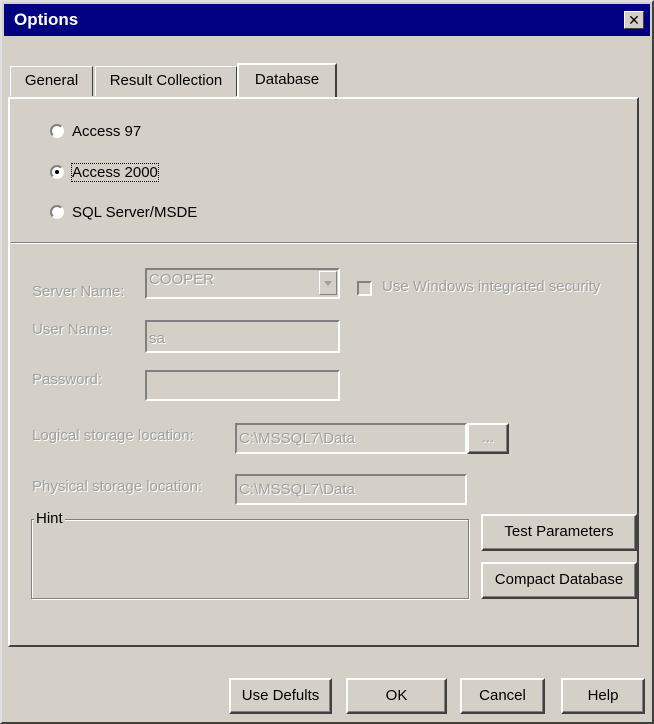  What do you see at coordinates (324, 243) in the screenshot?
I see `section-separator` at bounding box center [324, 243].